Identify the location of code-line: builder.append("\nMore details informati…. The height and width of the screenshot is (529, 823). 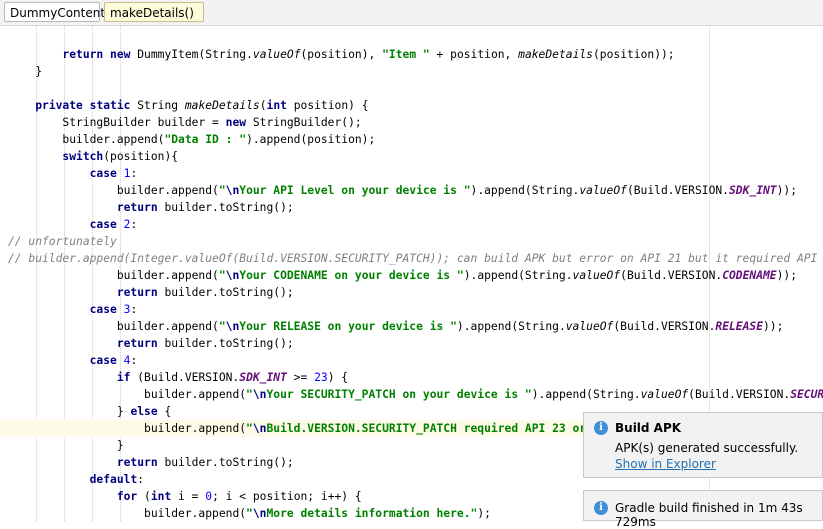
(249, 513).